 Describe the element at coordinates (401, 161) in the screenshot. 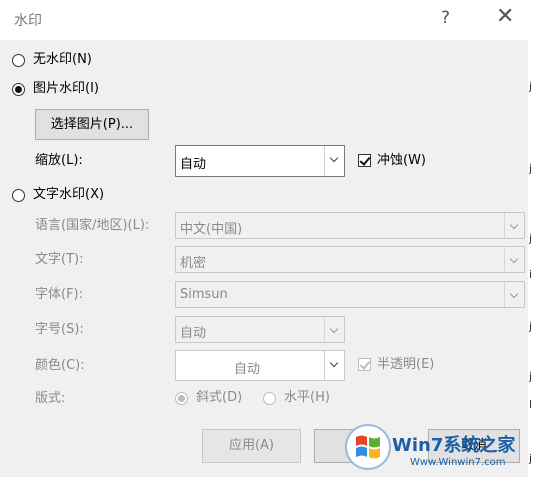

I see `washout-label: 冲蚀(W)` at that location.